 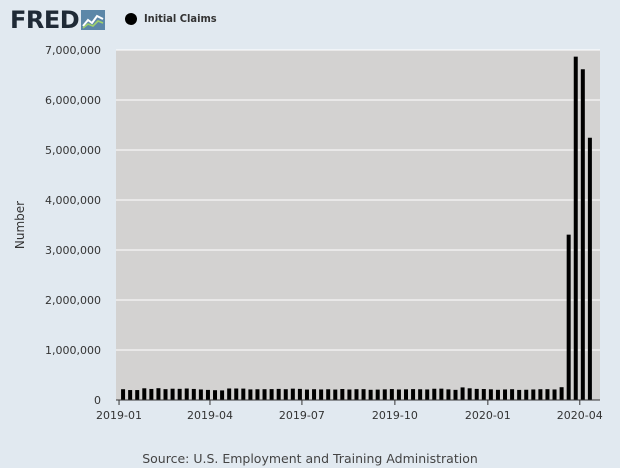 I want to click on y-tick-label: 7,000,000, so click(x=73, y=50).